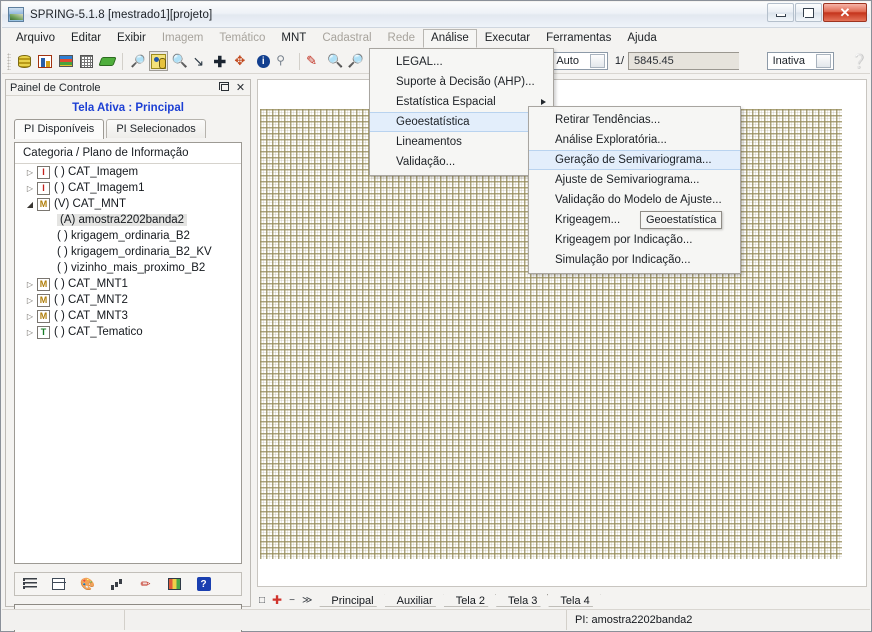  What do you see at coordinates (436, 619) in the screenshot?
I see `statusbar: PI: amostra2202banda2` at bounding box center [436, 619].